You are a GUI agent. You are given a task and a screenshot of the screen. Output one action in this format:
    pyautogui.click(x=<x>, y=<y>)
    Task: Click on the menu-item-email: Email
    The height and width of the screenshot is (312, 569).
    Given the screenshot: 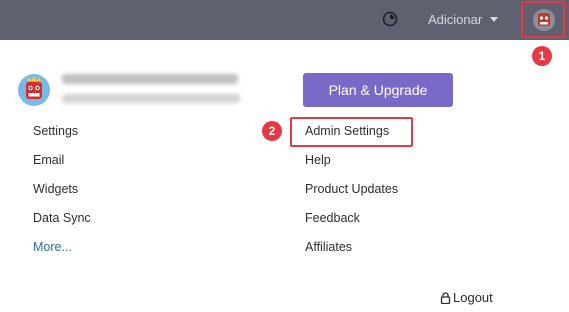 What is the action you would take?
    pyautogui.click(x=48, y=160)
    